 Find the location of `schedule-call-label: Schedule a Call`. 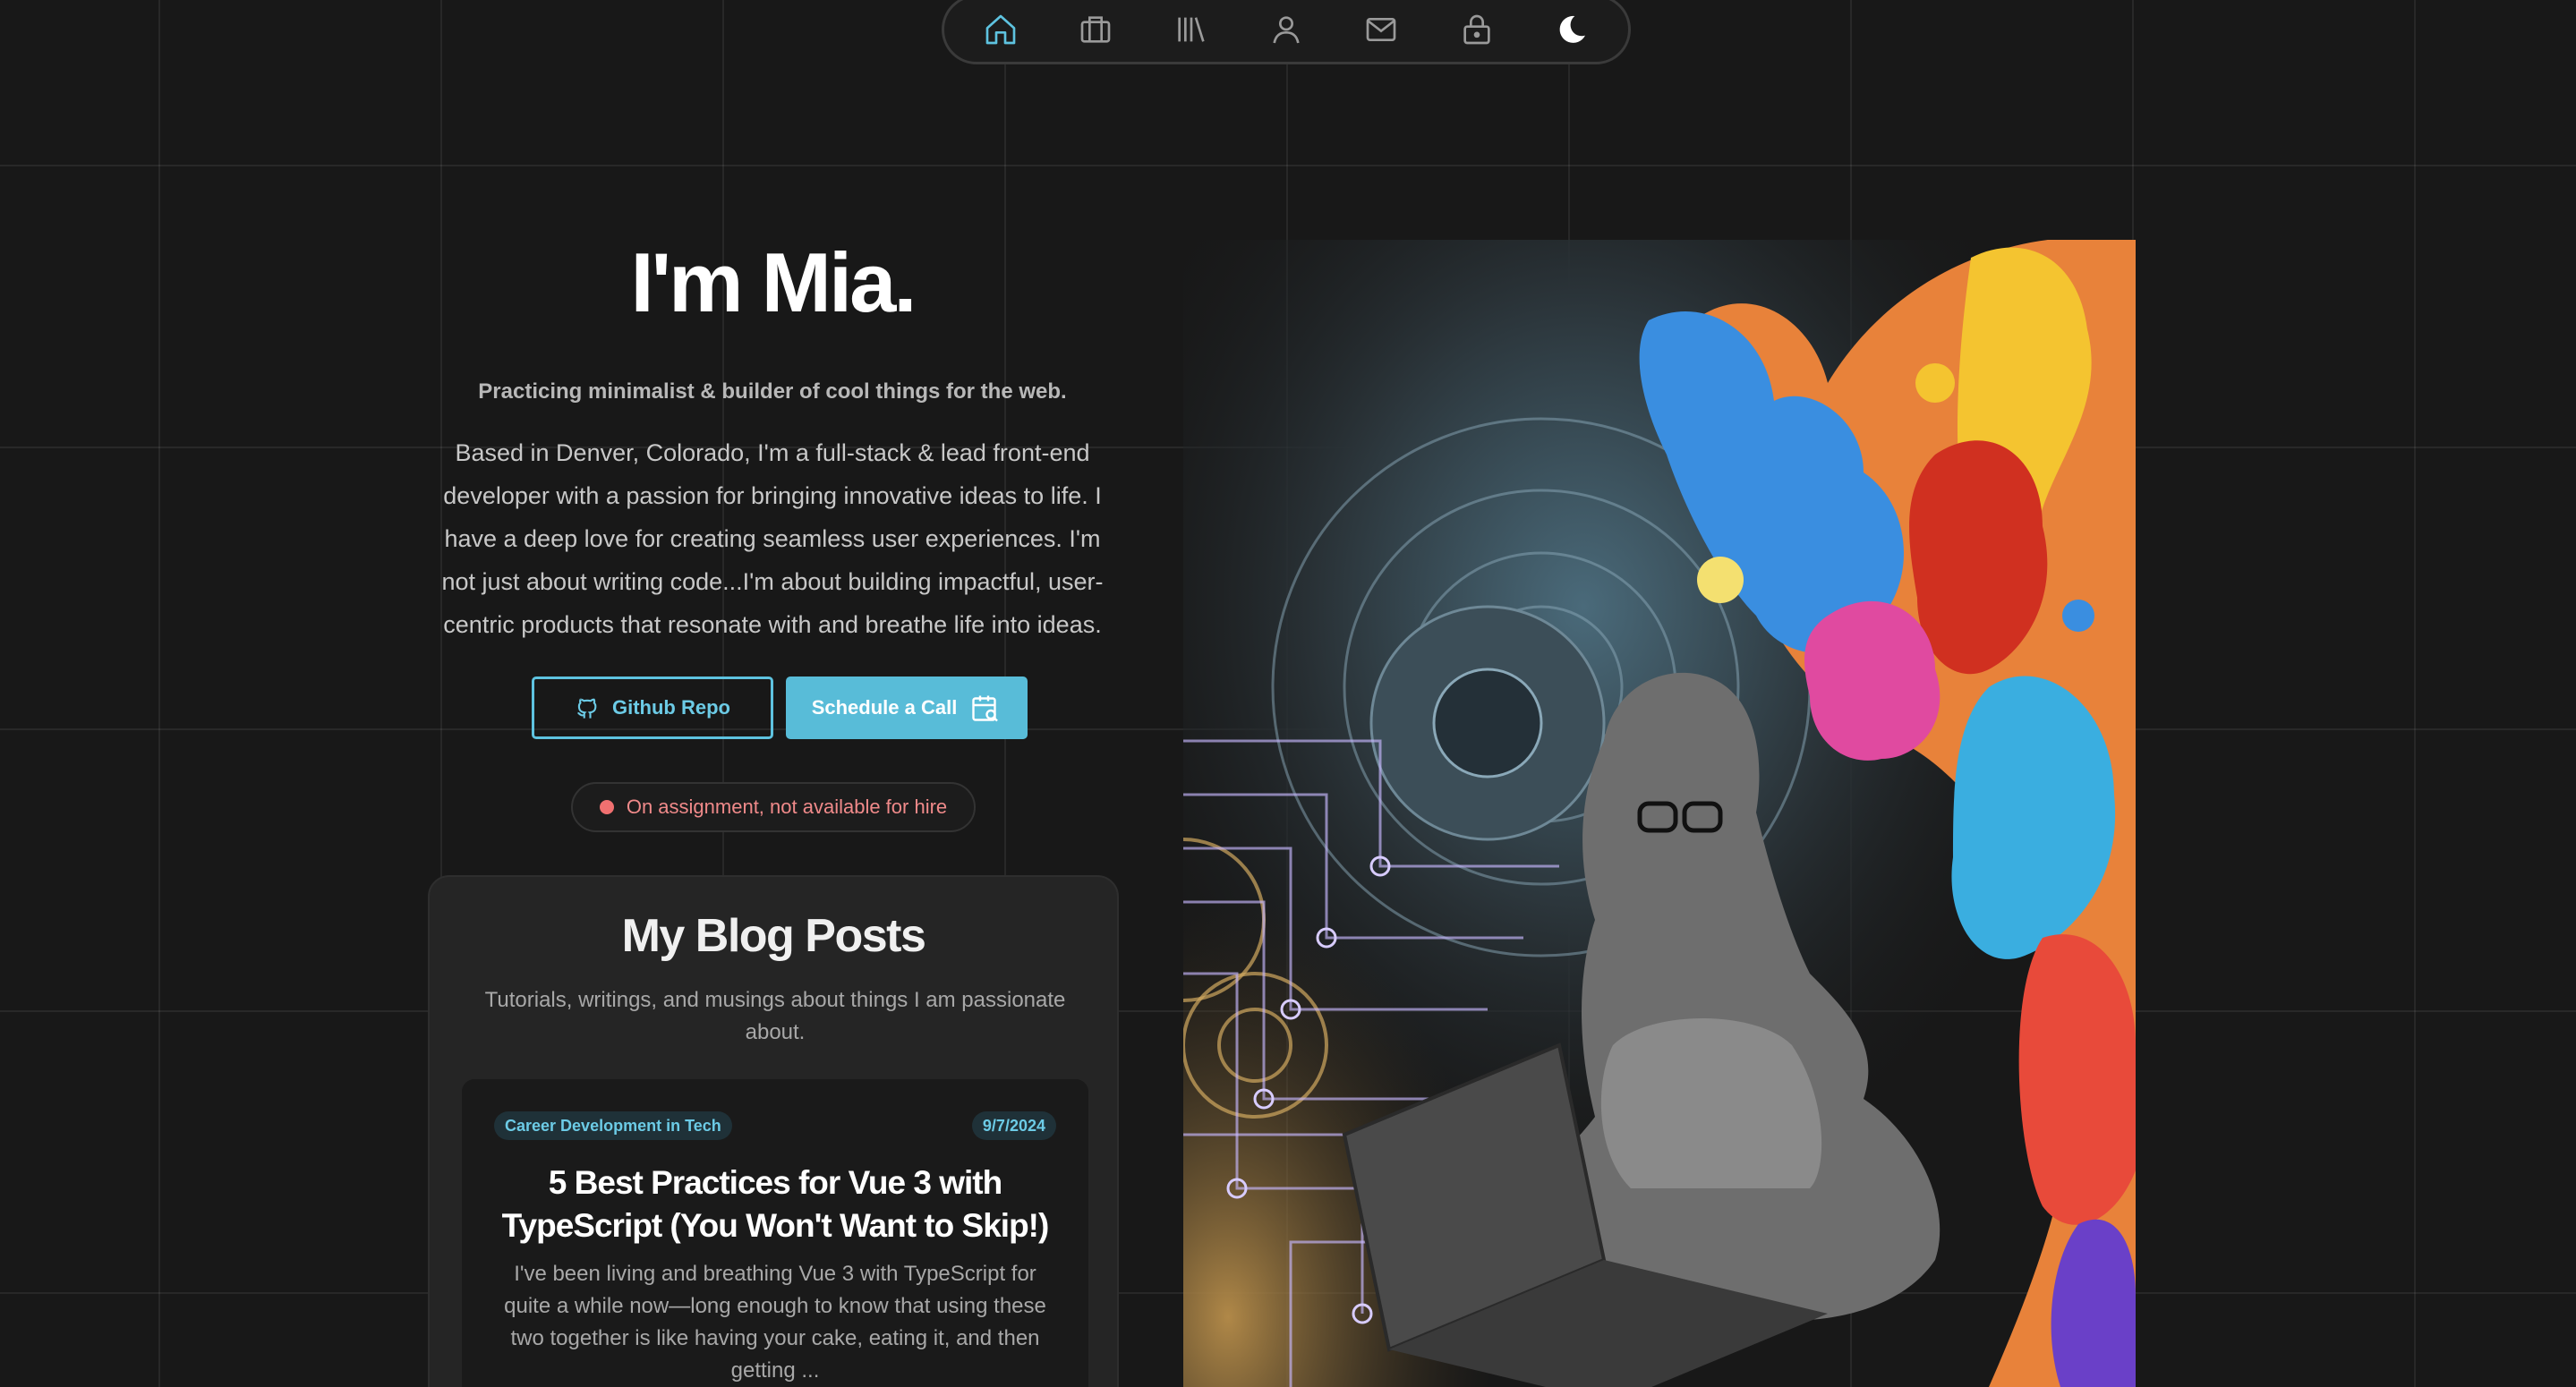

schedule-call-label: Schedule a Call is located at coordinates (884, 708).